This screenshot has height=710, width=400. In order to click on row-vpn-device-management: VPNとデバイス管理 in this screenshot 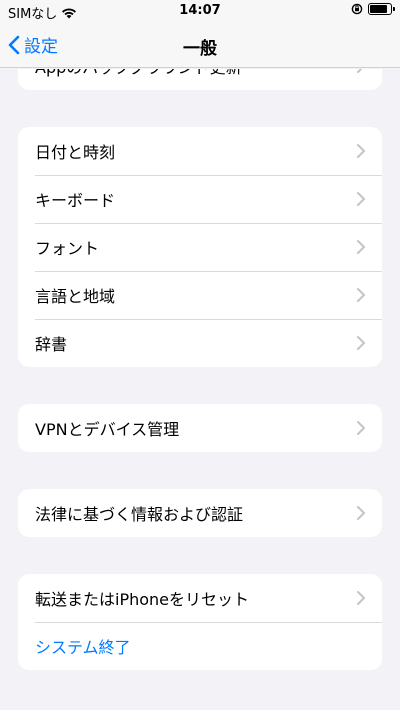, I will do `click(200, 428)`.